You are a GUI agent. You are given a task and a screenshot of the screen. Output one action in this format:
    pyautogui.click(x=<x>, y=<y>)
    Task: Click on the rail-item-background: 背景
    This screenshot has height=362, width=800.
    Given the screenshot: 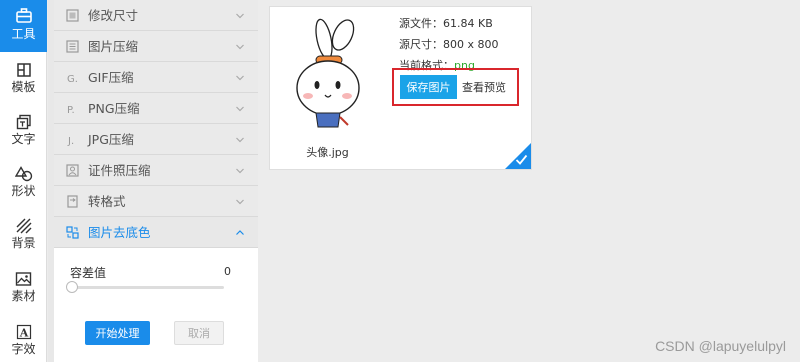 What is the action you would take?
    pyautogui.click(x=23, y=237)
    